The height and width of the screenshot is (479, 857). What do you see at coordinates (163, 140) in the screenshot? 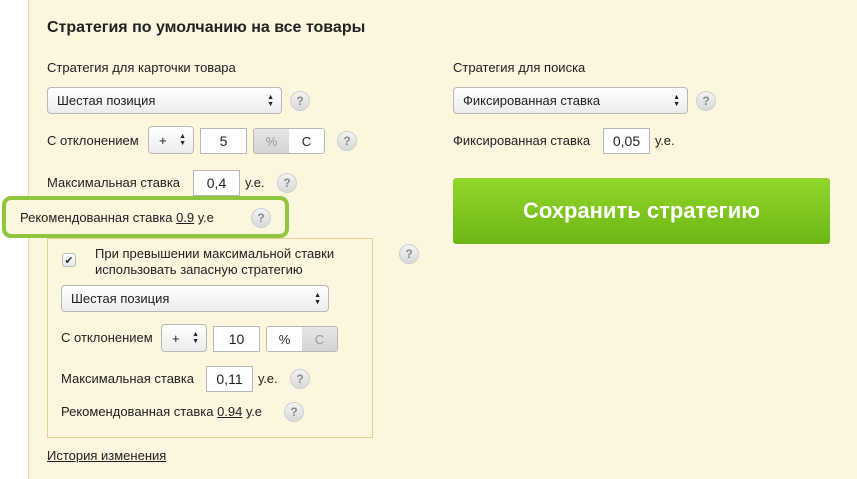
I see `card-sign-value: +` at bounding box center [163, 140].